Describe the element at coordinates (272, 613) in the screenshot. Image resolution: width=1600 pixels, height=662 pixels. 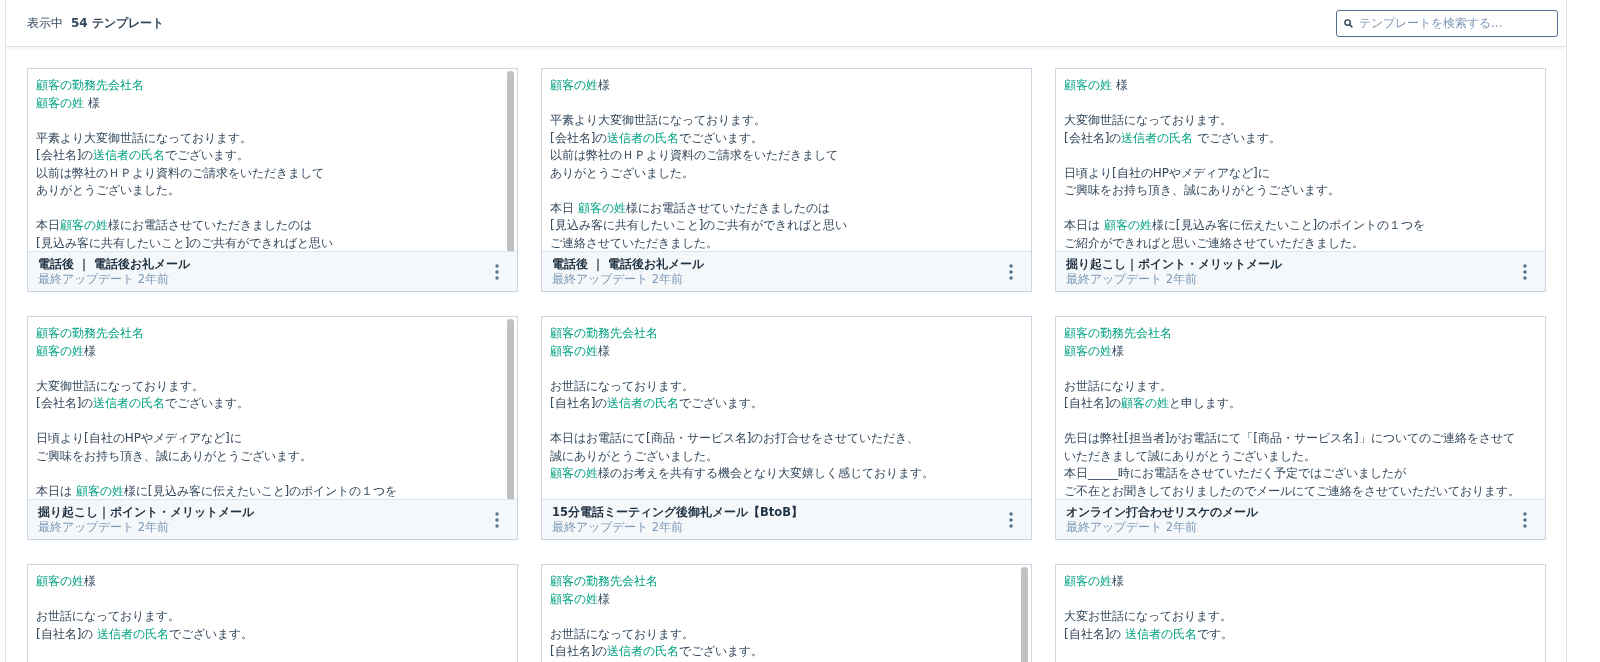
I see `template-card: 顧客の姓様 お世話になっております。 [自社名]の 送信者の氏名でございます。` at that location.